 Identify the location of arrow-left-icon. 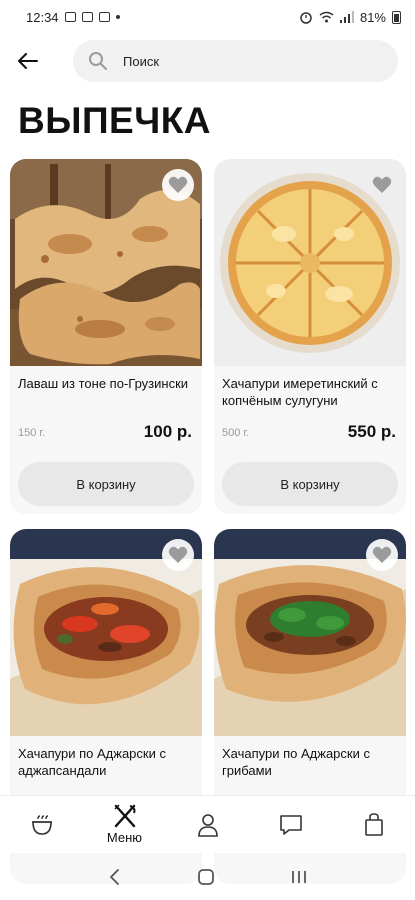
(28, 61).